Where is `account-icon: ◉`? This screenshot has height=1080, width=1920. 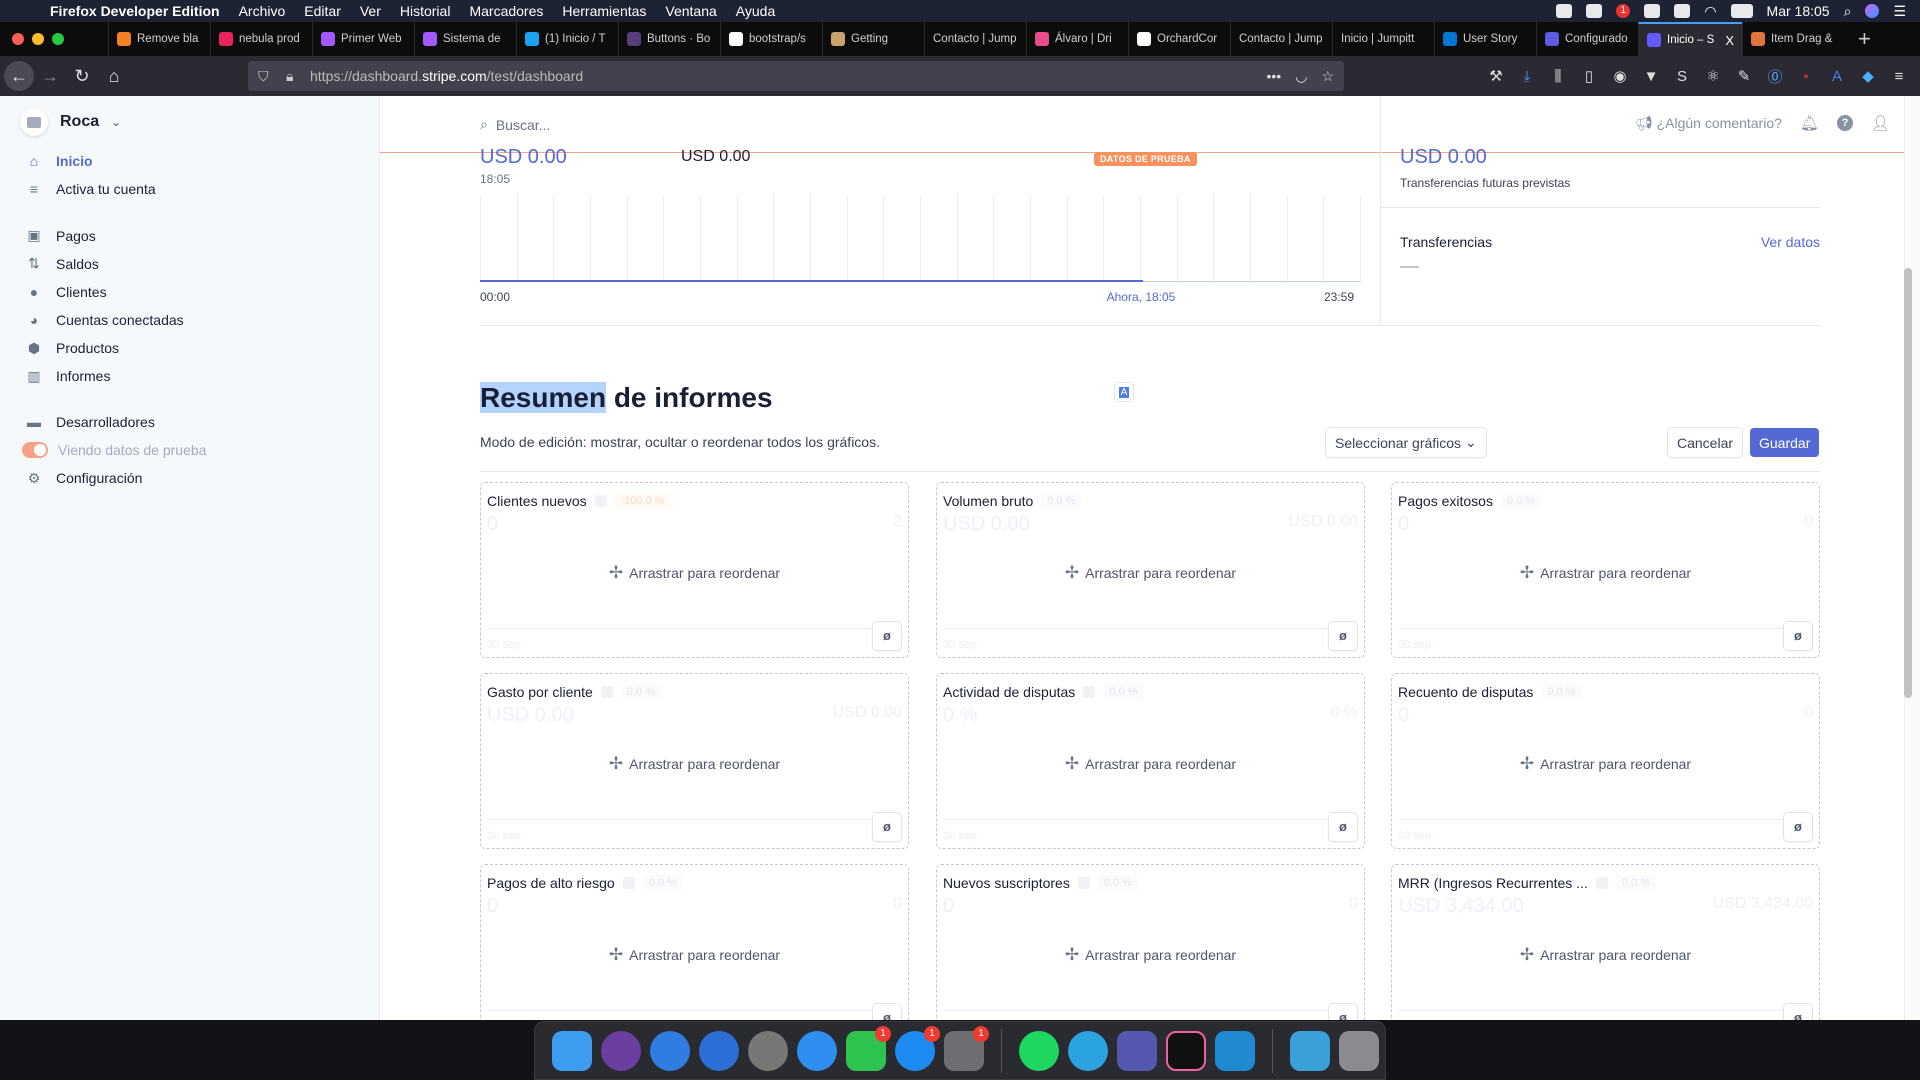
account-icon: ◉ is located at coordinates (1620, 76).